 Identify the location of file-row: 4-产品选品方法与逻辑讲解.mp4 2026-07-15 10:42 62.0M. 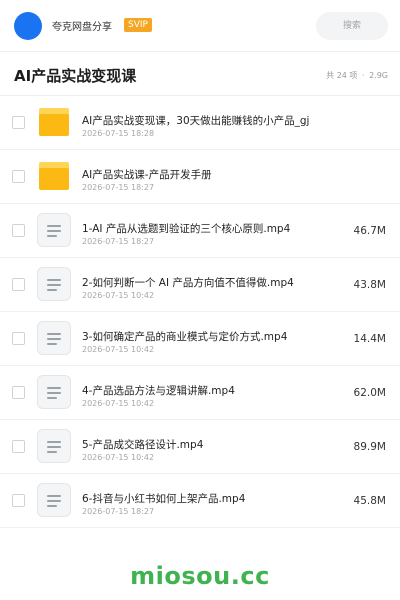
(200, 393).